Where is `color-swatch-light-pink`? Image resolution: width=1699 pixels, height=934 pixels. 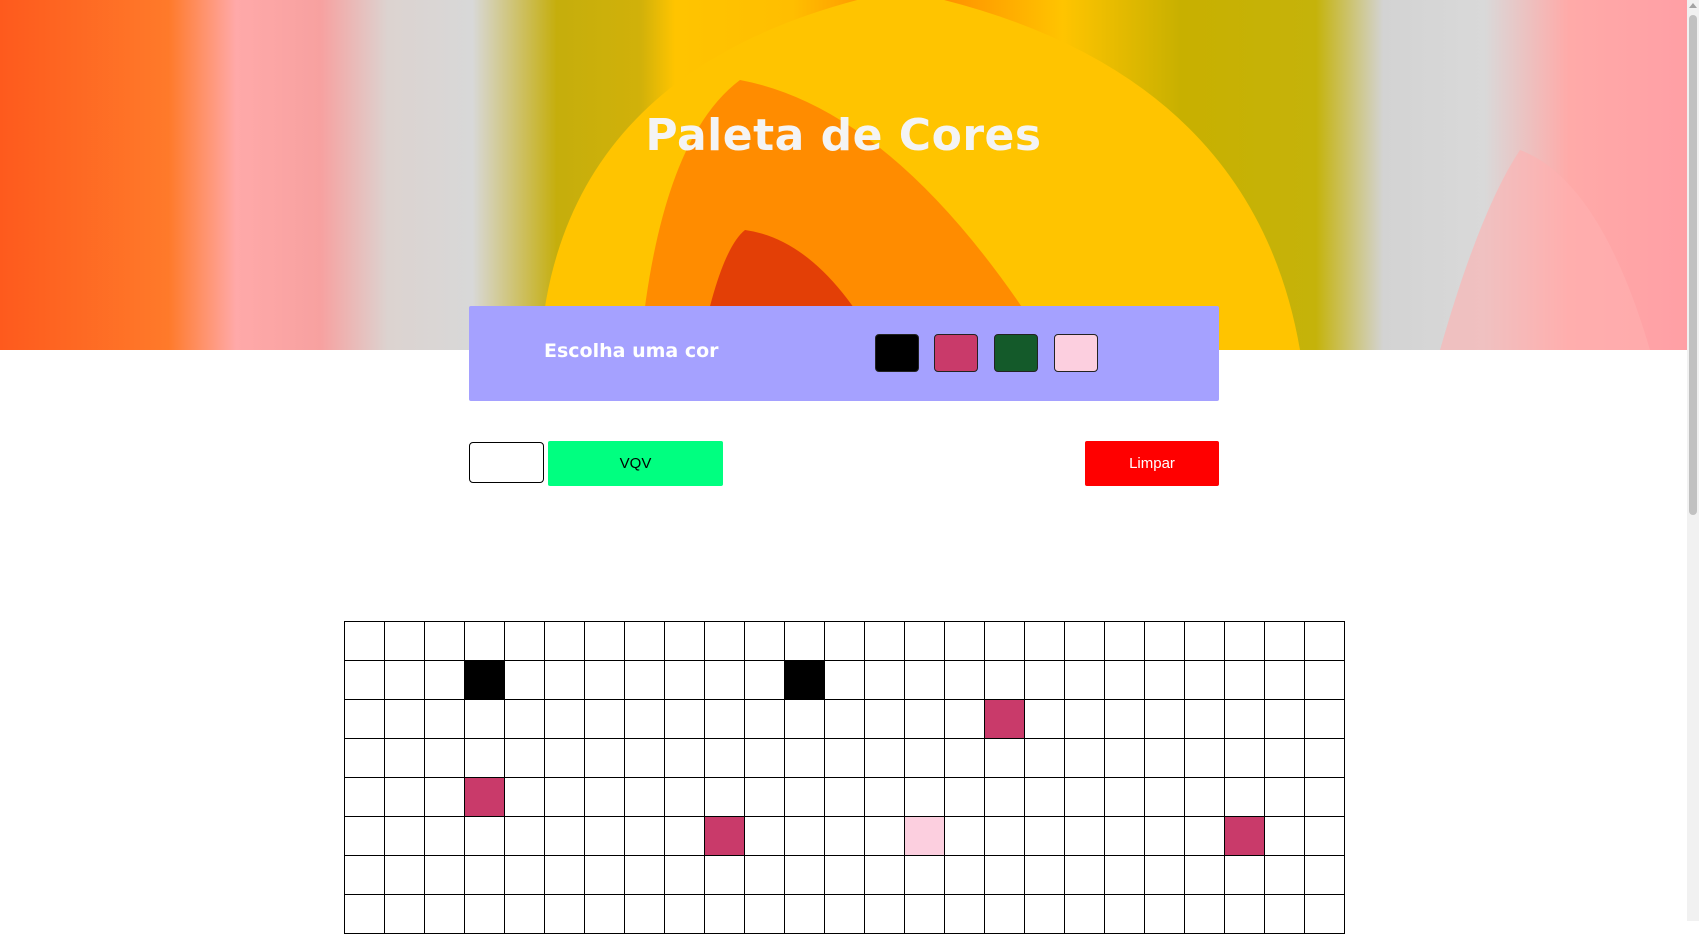 color-swatch-light-pink is located at coordinates (1076, 353).